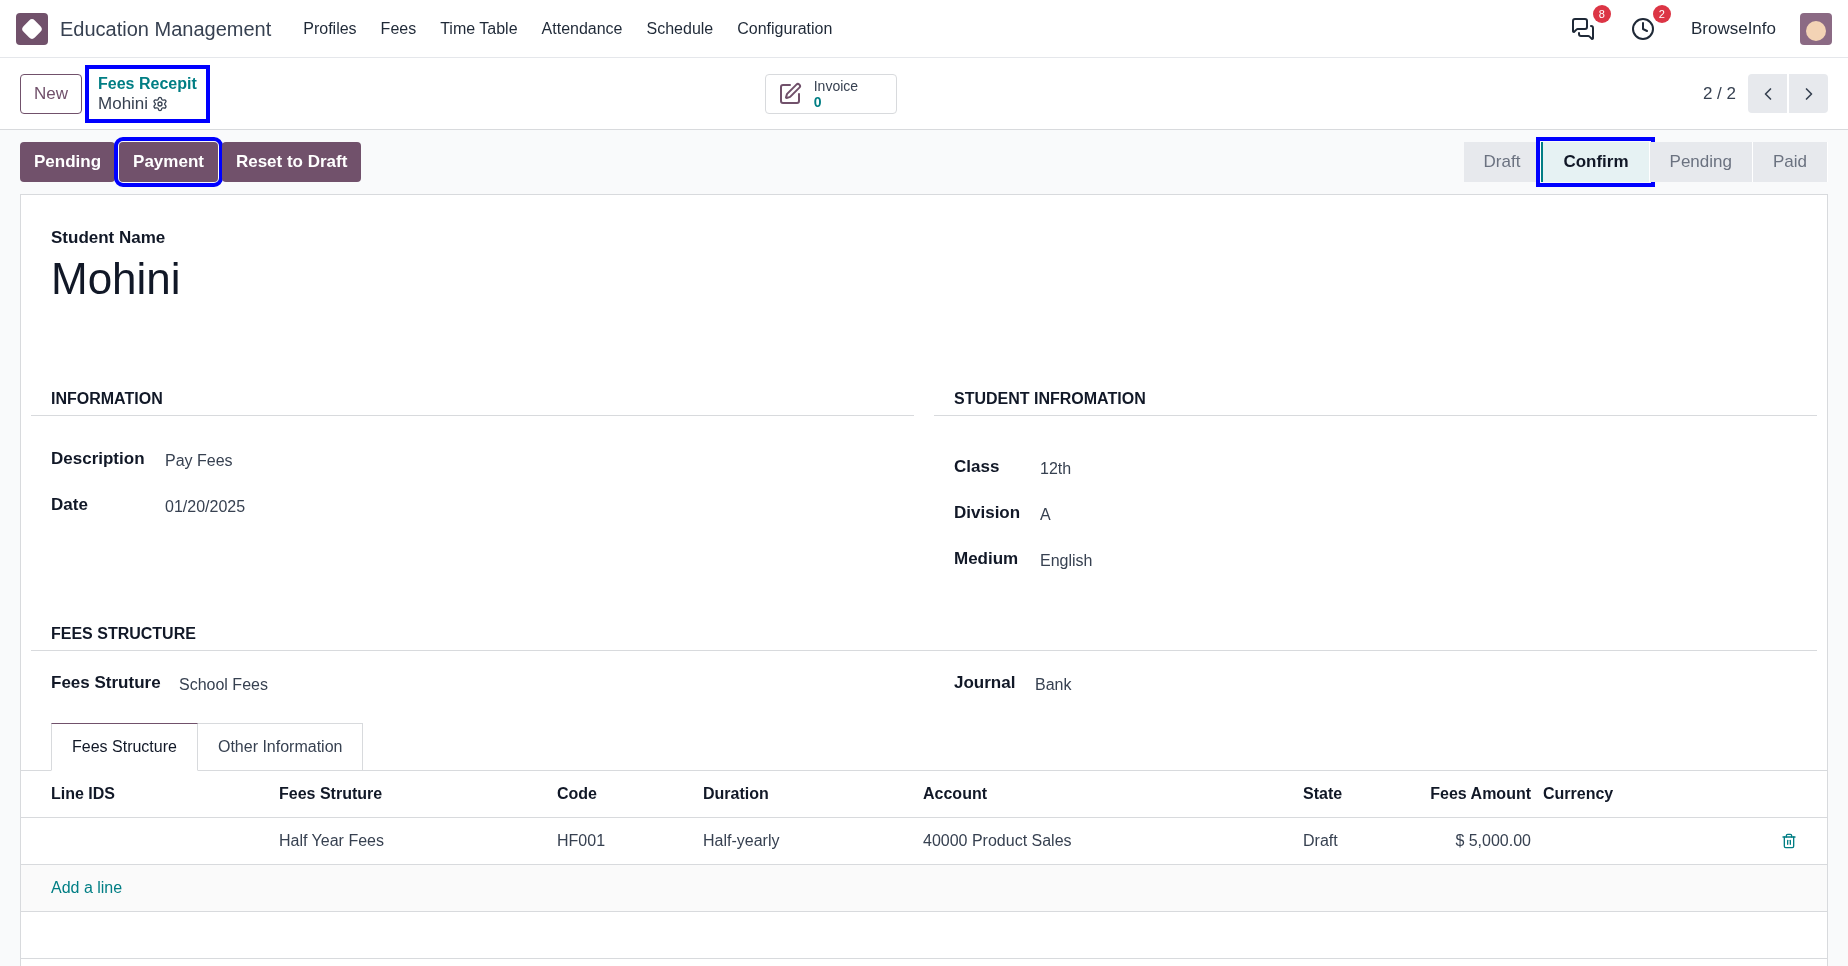 Image resolution: width=1848 pixels, height=966 pixels. I want to click on settings-icon, so click(160, 103).